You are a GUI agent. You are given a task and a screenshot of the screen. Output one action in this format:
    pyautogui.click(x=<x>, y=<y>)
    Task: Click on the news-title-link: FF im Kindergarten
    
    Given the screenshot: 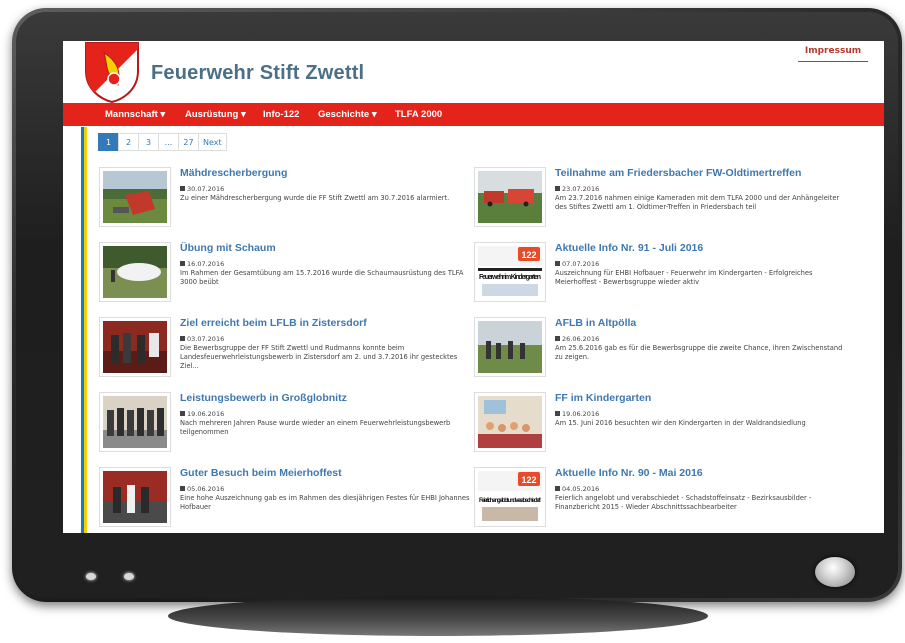 What is the action you would take?
    pyautogui.click(x=603, y=398)
    